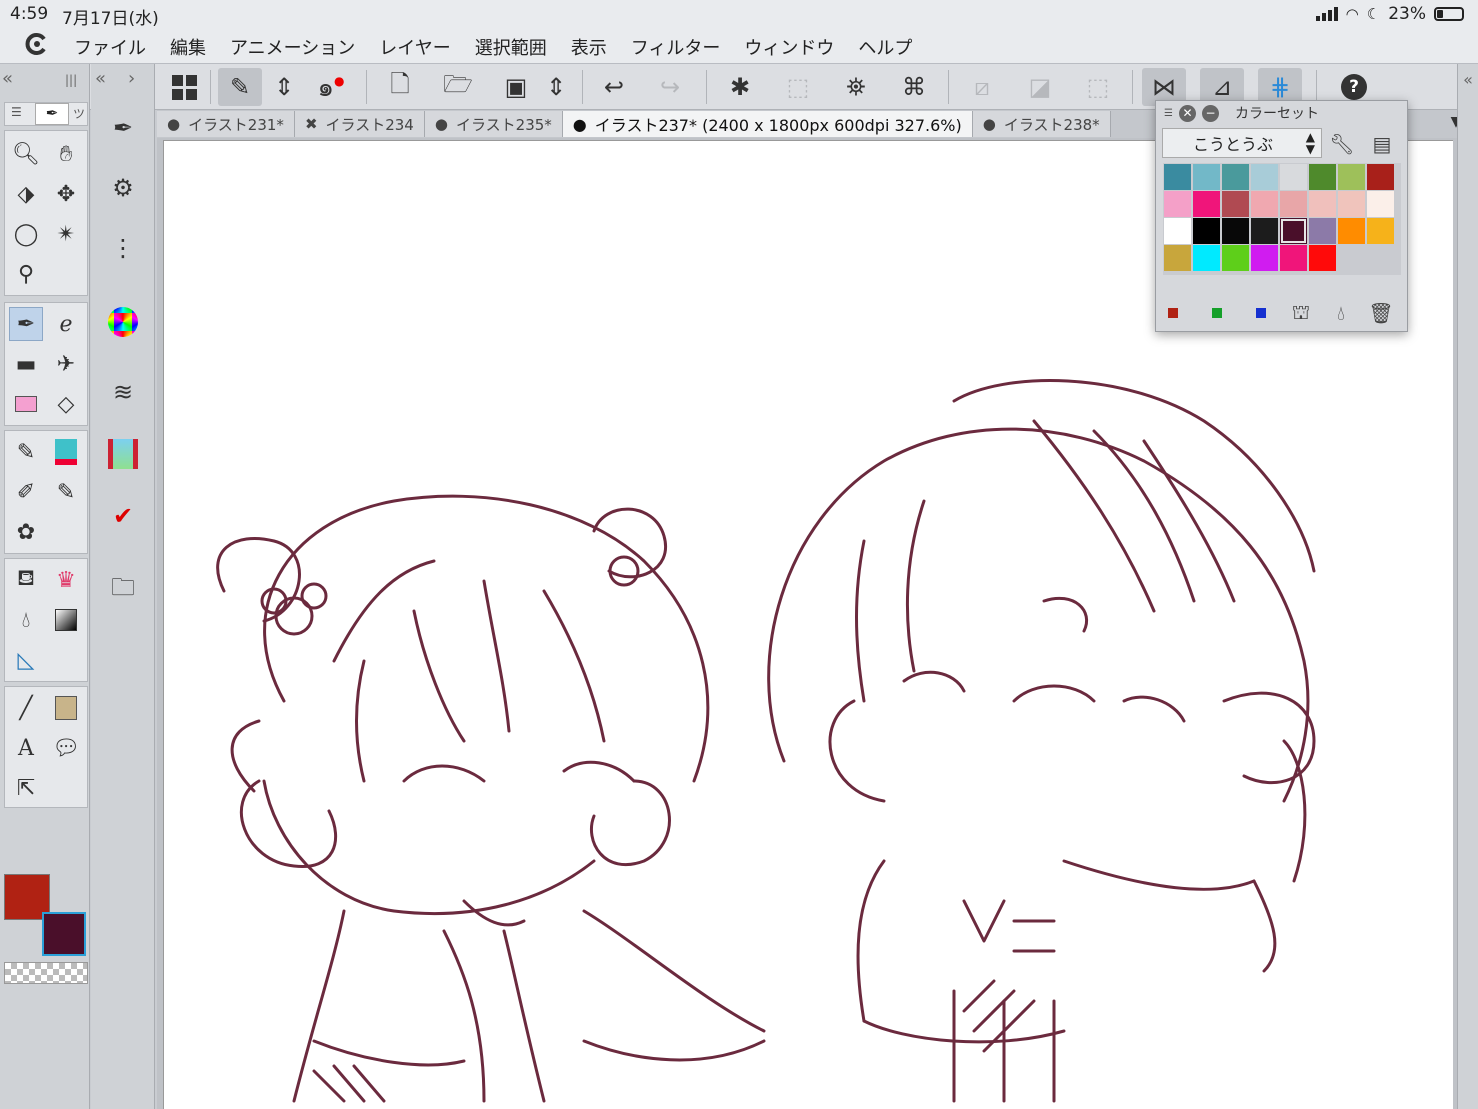 The image size is (1478, 1109). I want to click on airbrush-icon: ✈, so click(66, 364).